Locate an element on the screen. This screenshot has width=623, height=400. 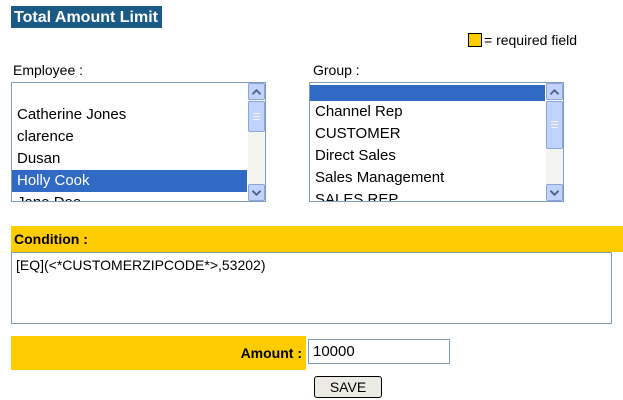
group-option: Direct Sales is located at coordinates (427, 156).